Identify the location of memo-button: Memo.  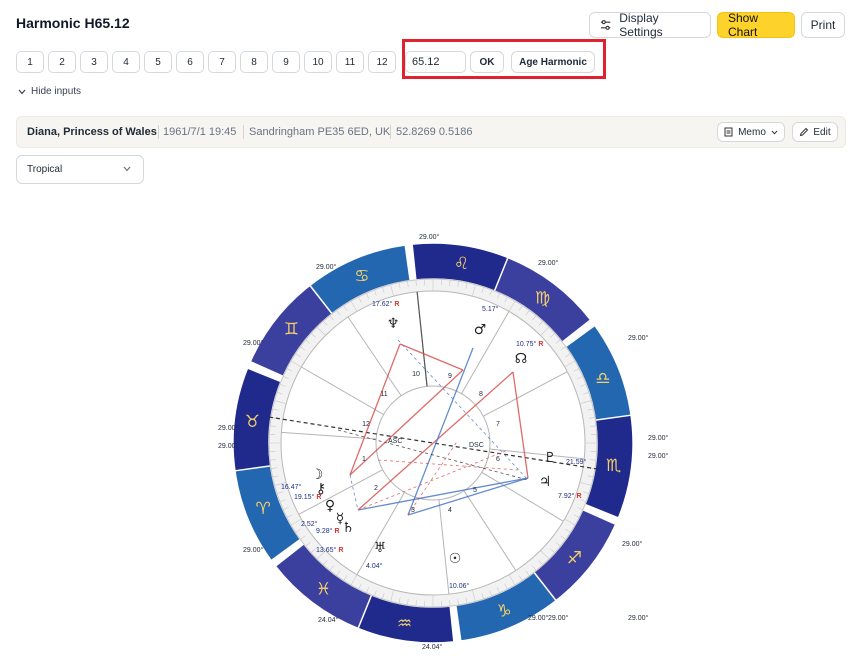
(751, 132).